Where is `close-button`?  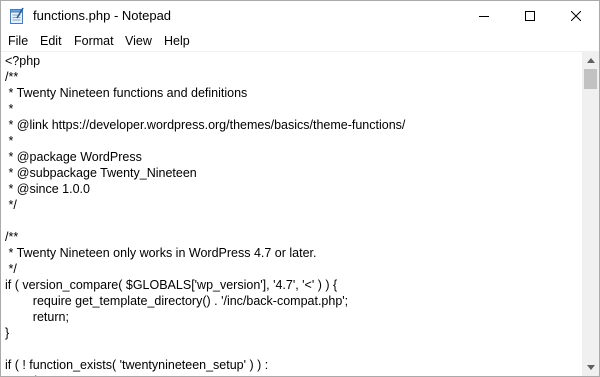 close-button is located at coordinates (576, 16).